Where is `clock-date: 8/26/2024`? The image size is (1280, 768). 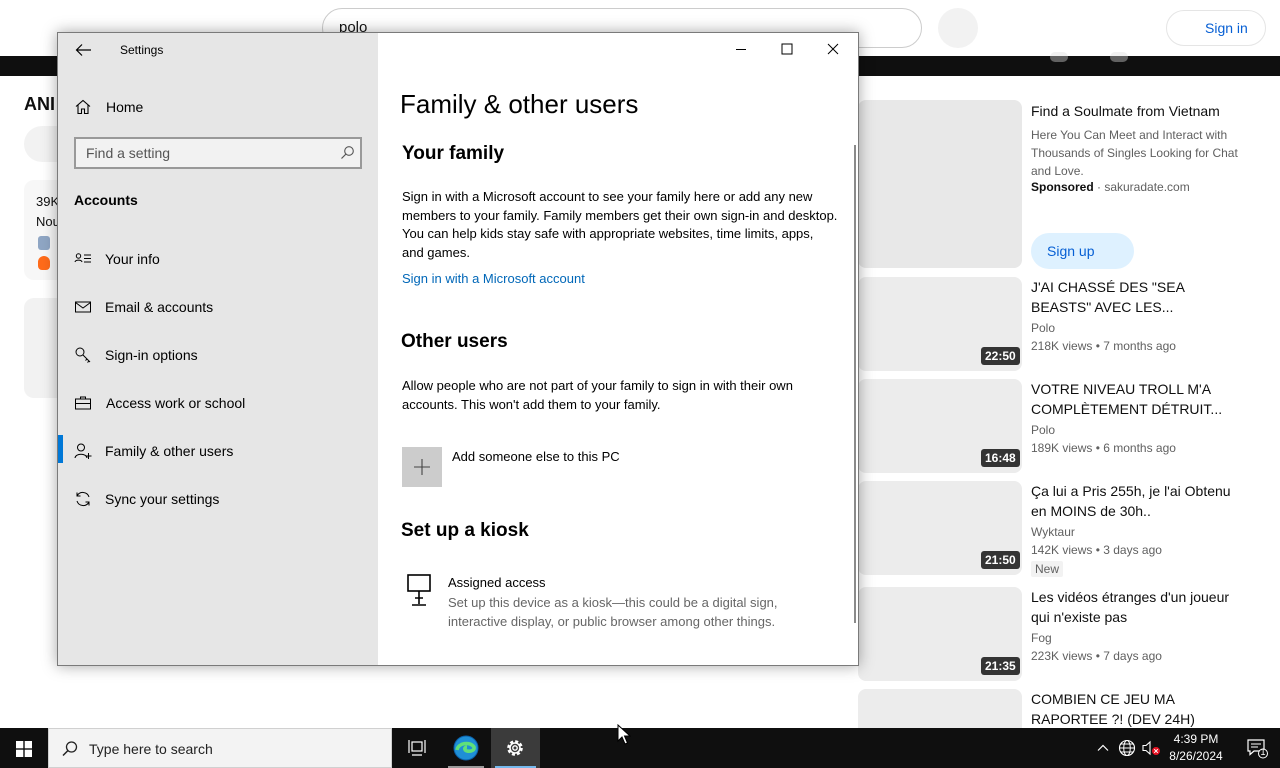 clock-date: 8/26/2024 is located at coordinates (1196, 756).